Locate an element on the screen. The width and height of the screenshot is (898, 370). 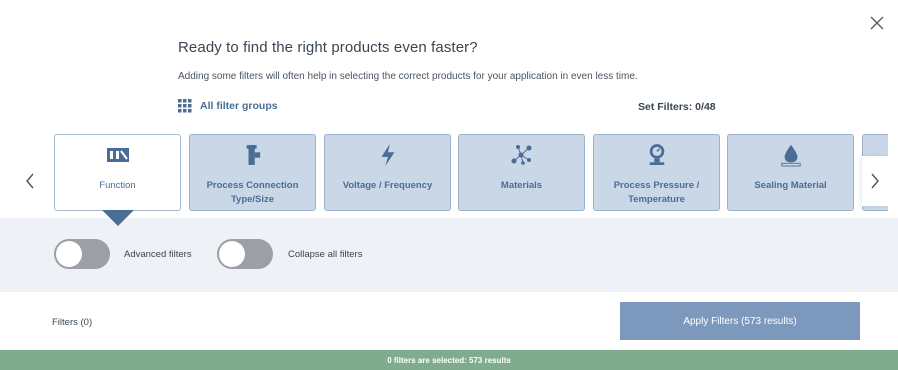
collapse-filters-toggle is located at coordinates (245, 254).